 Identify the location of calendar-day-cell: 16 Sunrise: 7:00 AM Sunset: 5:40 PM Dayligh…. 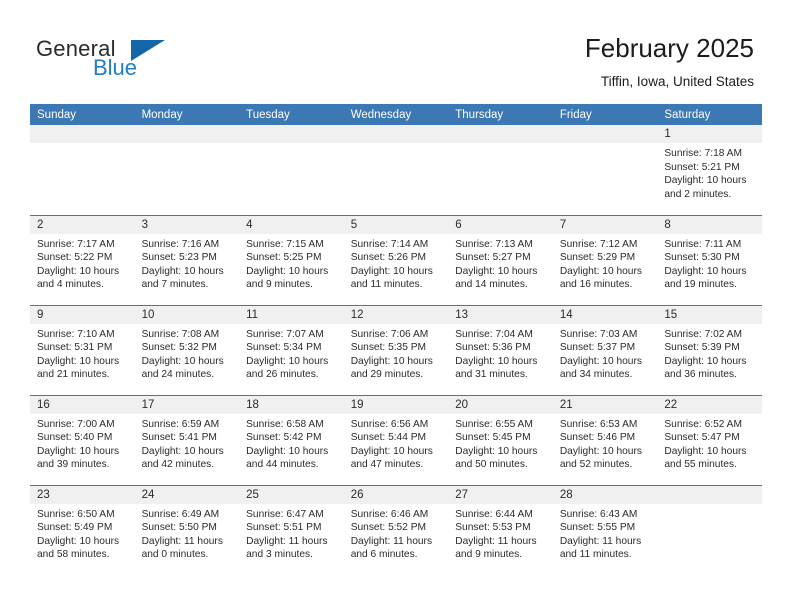
(82, 439).